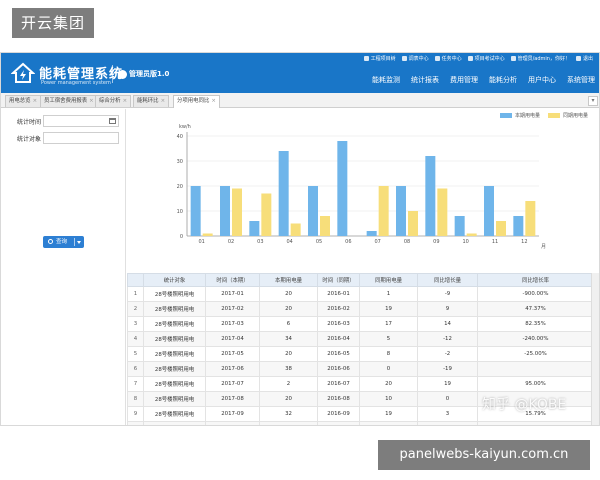  I want to click on nav-statistics-report: 统计报表, so click(425, 80).